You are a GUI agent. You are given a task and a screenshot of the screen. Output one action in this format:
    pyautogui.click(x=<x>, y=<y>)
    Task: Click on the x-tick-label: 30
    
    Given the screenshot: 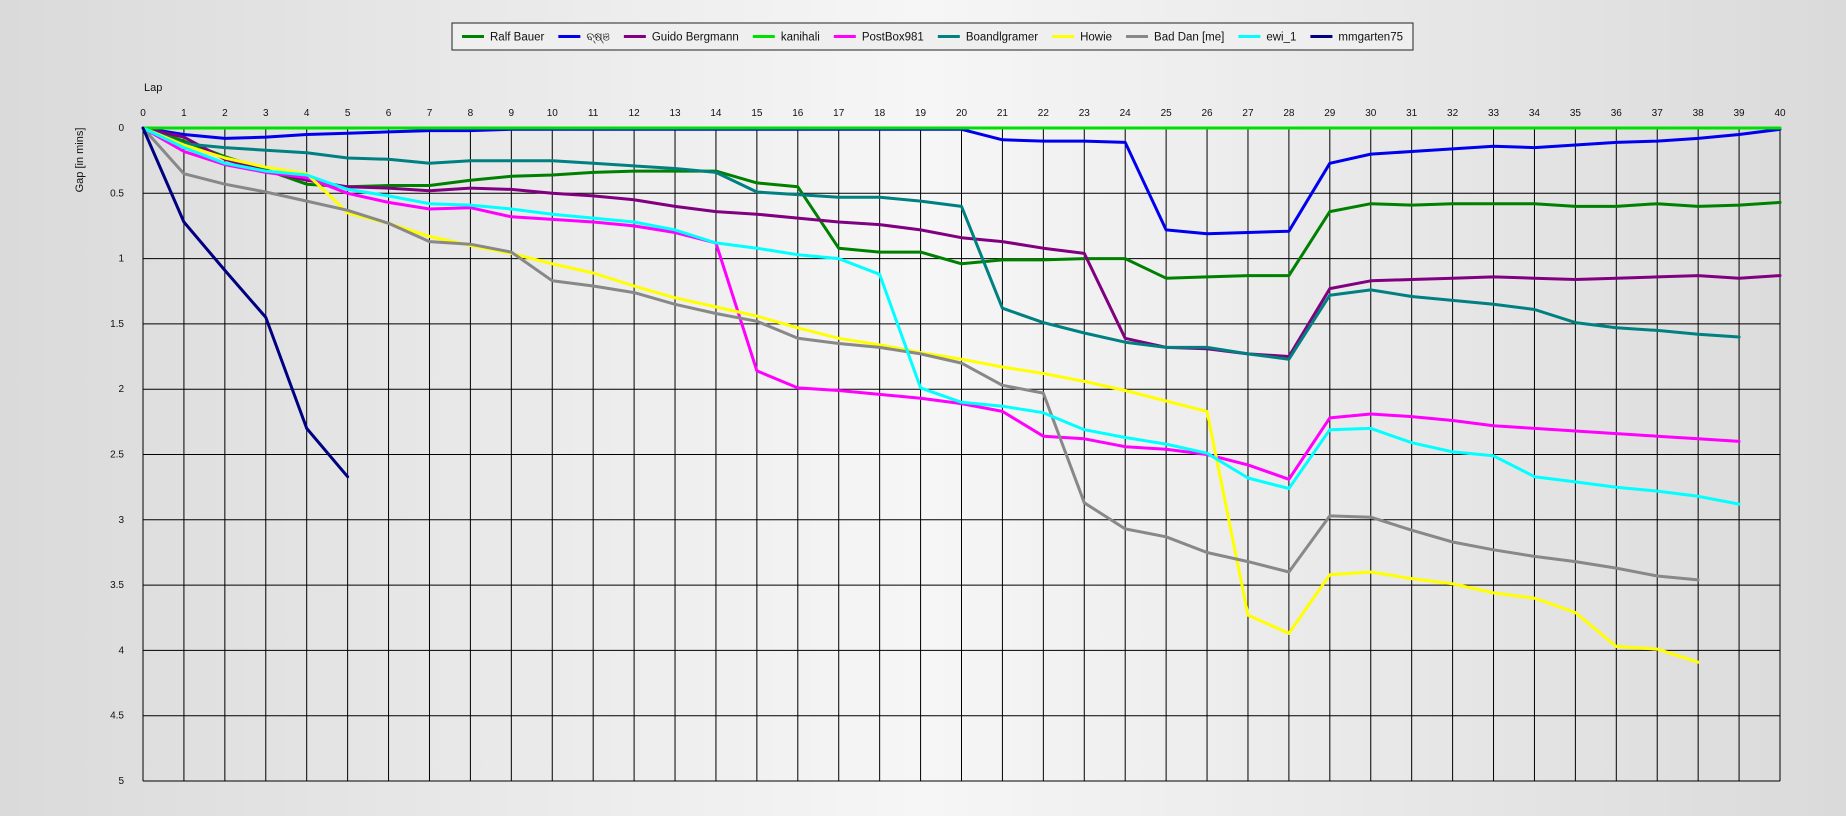 What is the action you would take?
    pyautogui.click(x=1371, y=113)
    